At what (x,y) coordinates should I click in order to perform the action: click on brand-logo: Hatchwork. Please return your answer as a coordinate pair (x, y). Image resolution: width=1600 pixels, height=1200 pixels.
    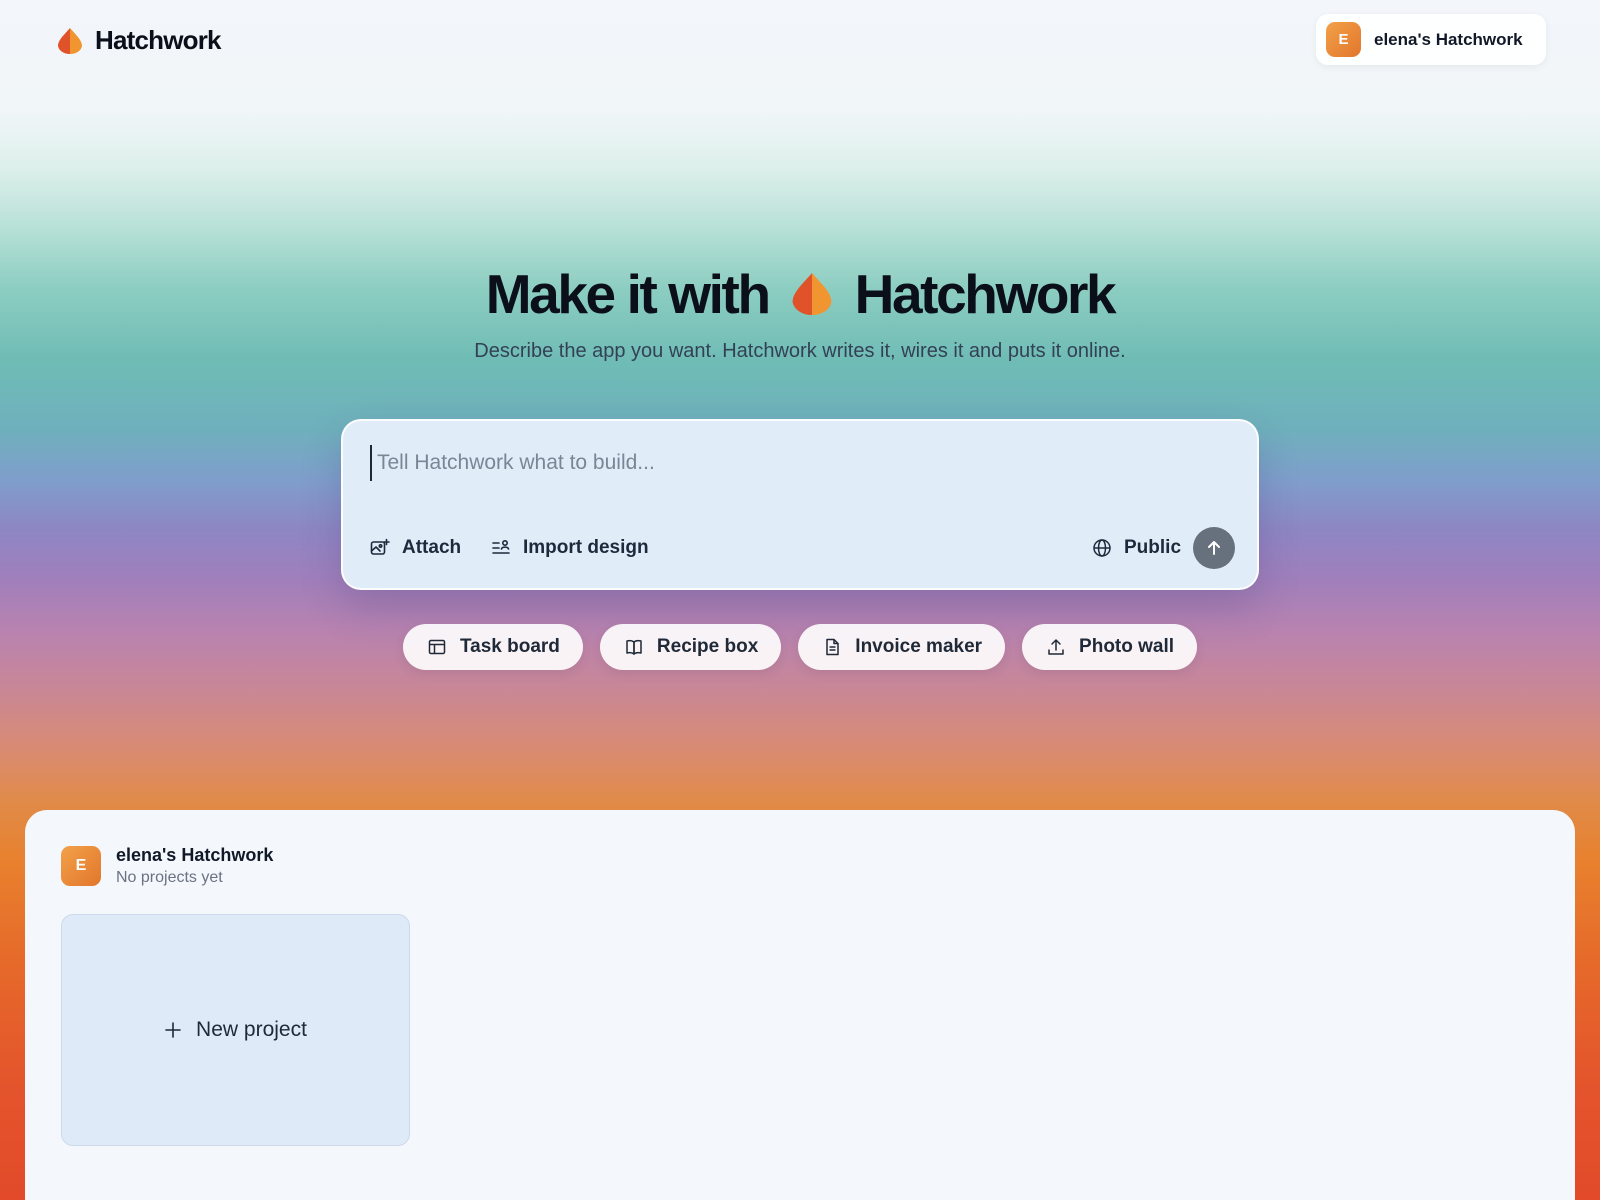
    Looking at the image, I should click on (139, 40).